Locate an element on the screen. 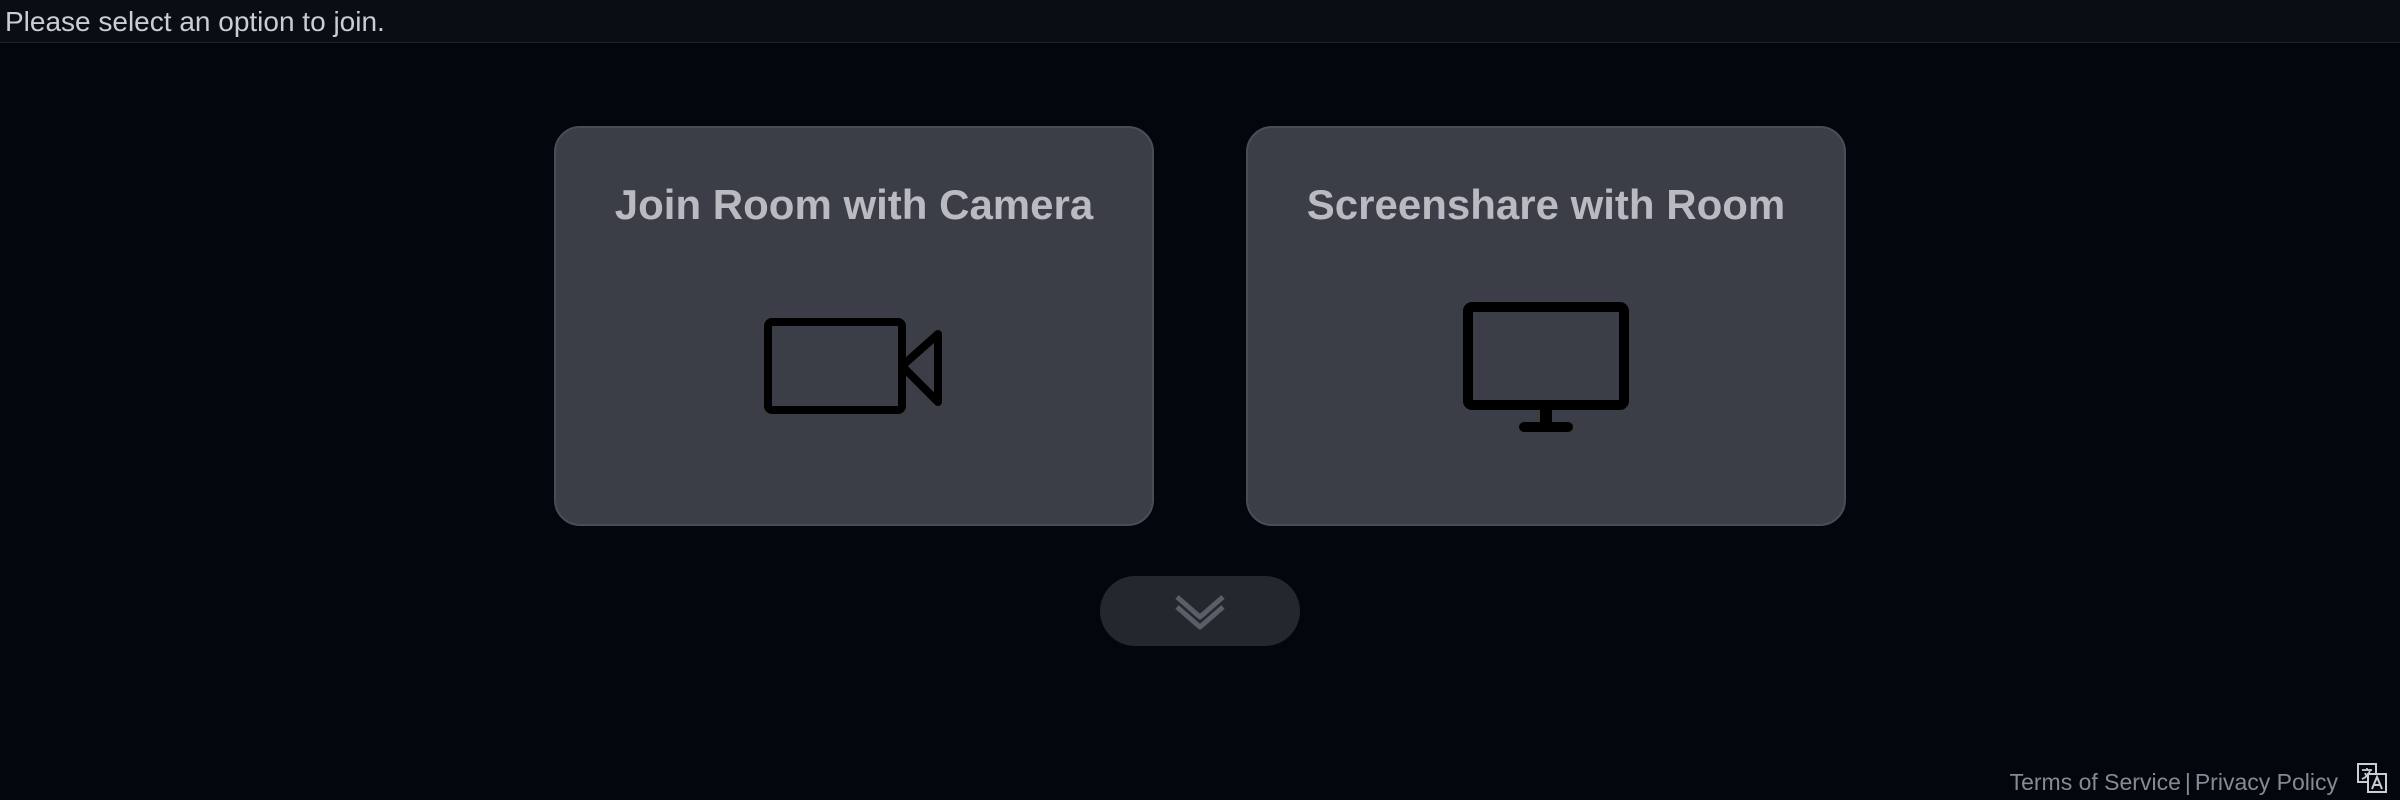 The height and width of the screenshot is (800, 2400). chevron-double-down-icon is located at coordinates (1200, 612).